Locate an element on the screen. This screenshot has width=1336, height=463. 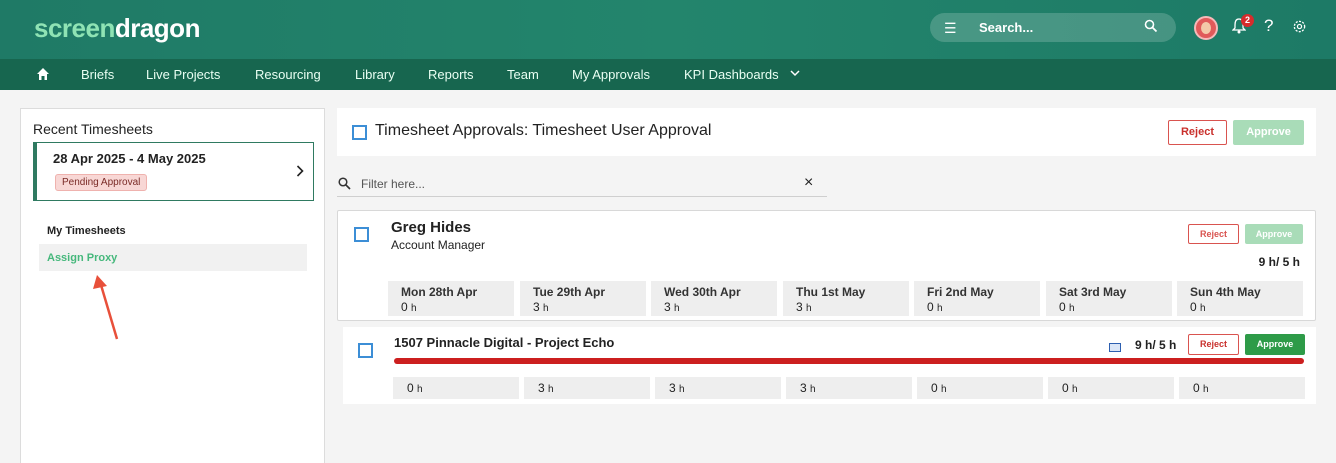
status-badge: Pending Approval is located at coordinates (101, 182).